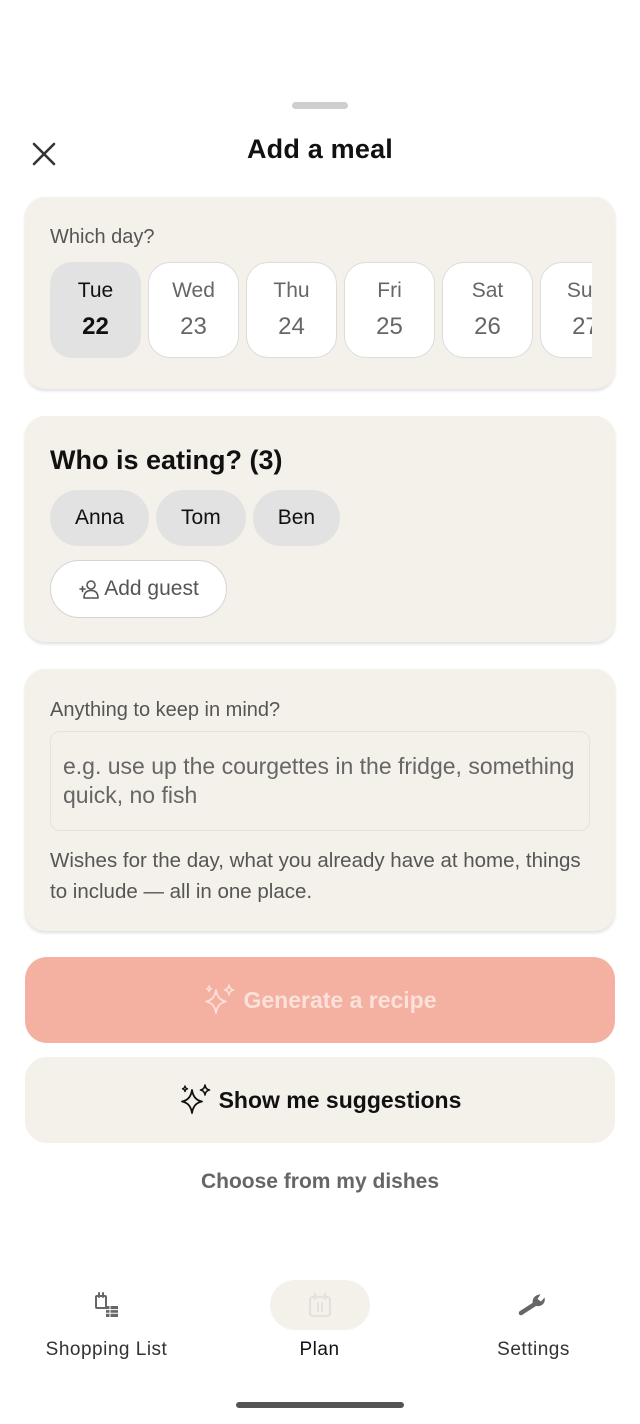 The width and height of the screenshot is (640, 1424). What do you see at coordinates (296, 518) in the screenshot?
I see `person-chip-ben: Ben` at bounding box center [296, 518].